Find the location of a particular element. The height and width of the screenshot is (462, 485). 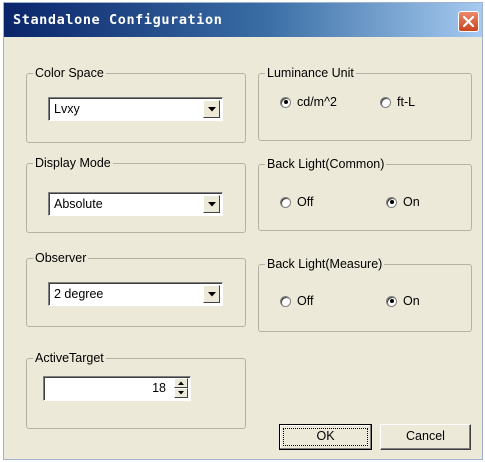

observer-group: Observer 2 degree is located at coordinates (136, 289).